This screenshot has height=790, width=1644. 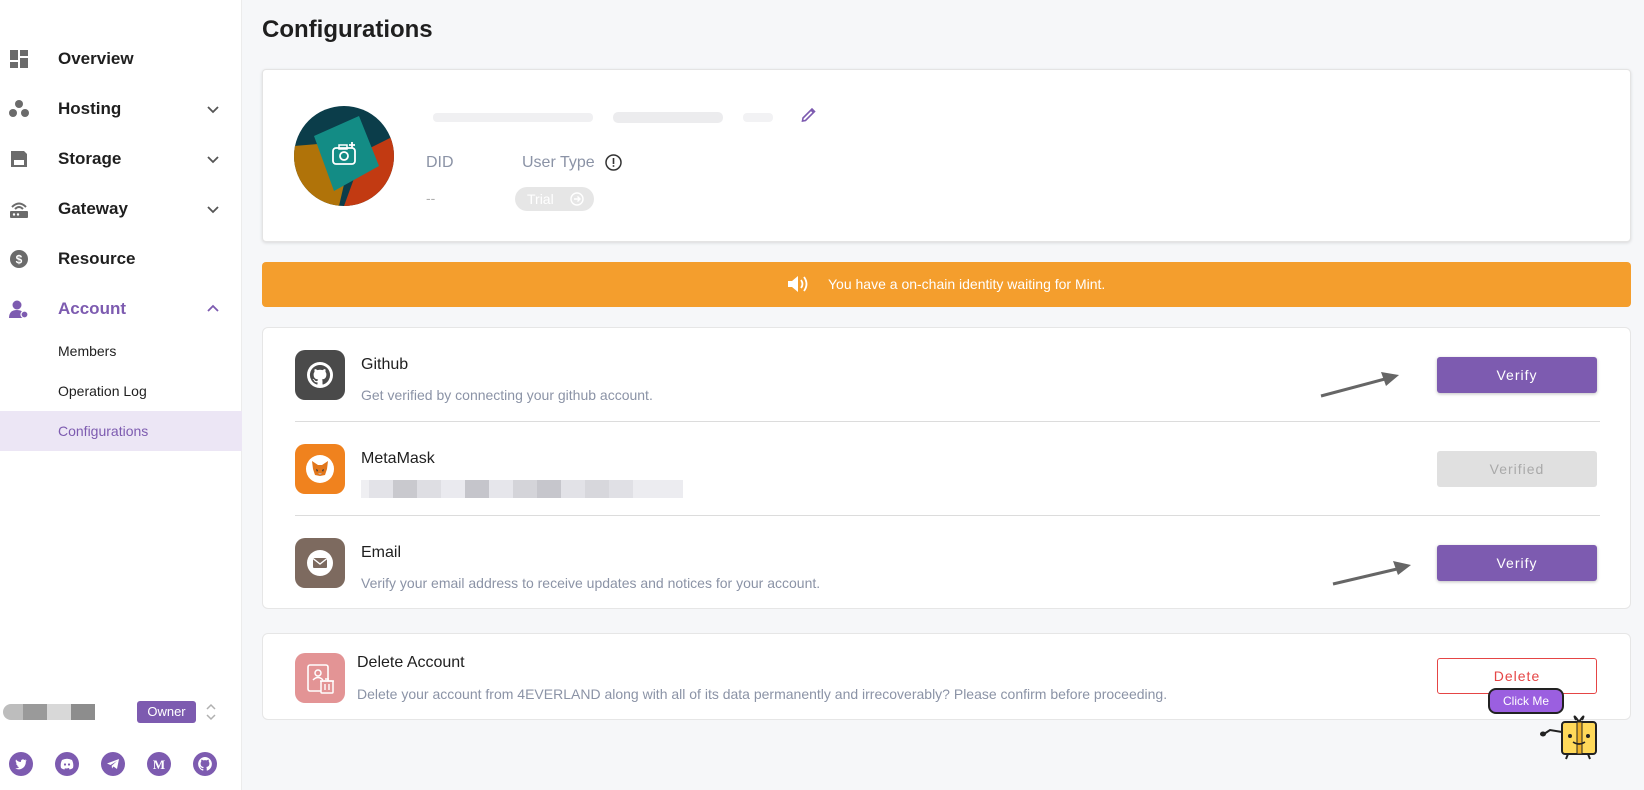 I want to click on metamask-verified-button: Verified, so click(x=1517, y=469).